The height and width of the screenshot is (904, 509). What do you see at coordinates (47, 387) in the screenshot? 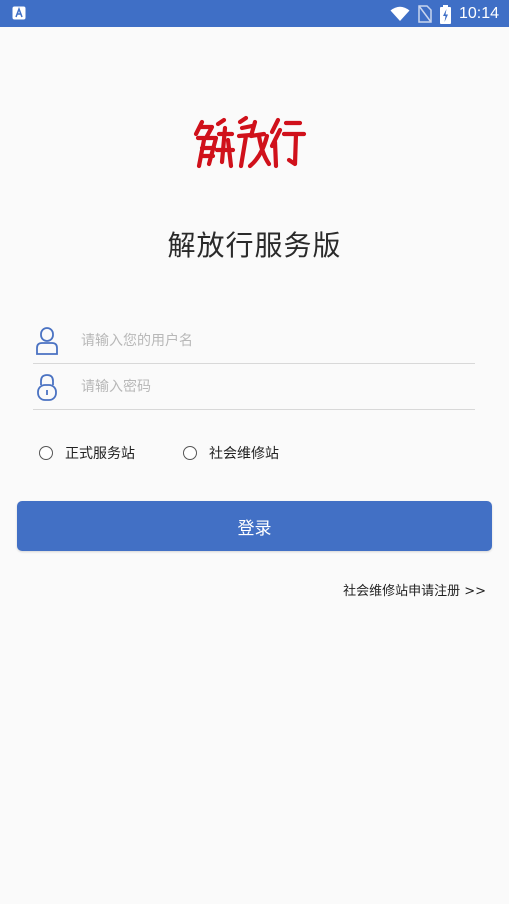
I see `lock-icon` at bounding box center [47, 387].